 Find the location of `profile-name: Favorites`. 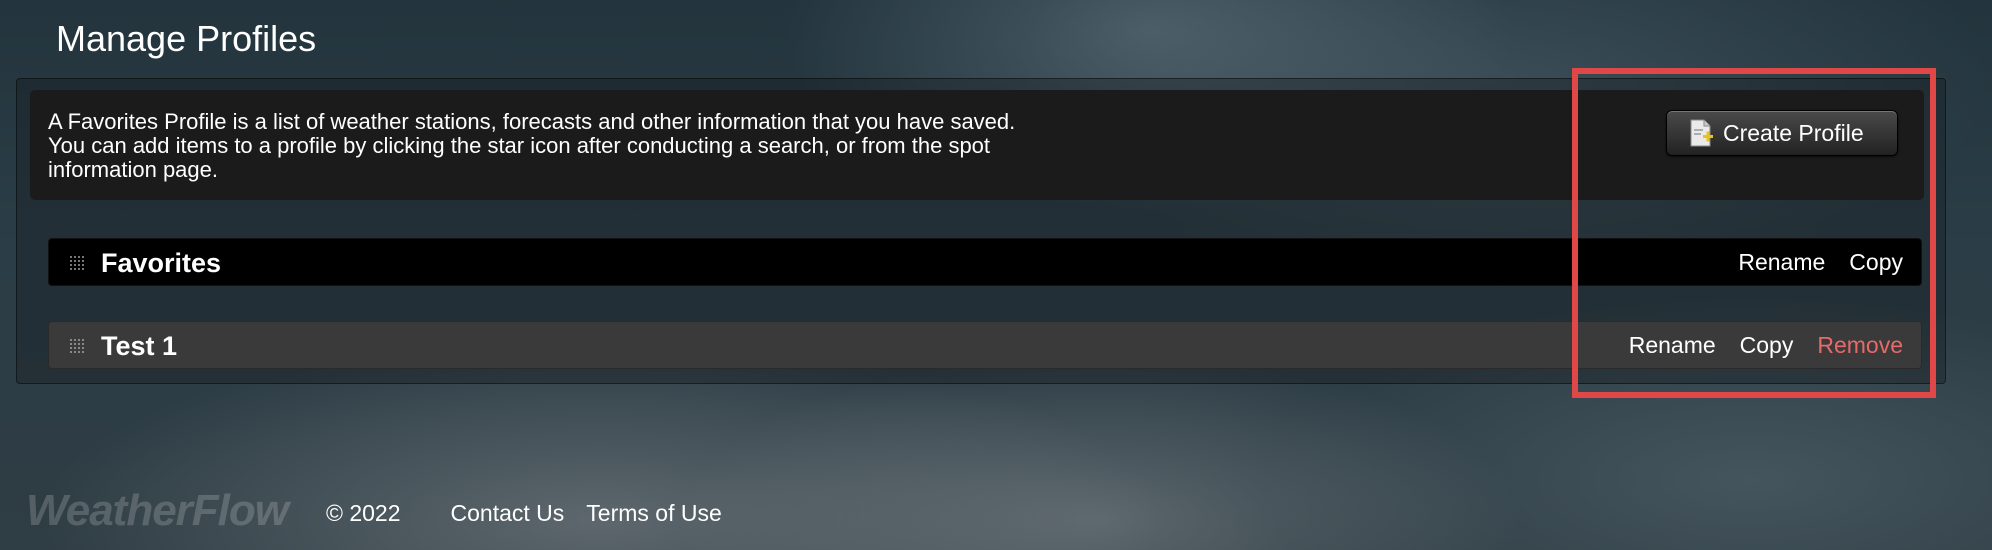

profile-name: Favorites is located at coordinates (161, 263).